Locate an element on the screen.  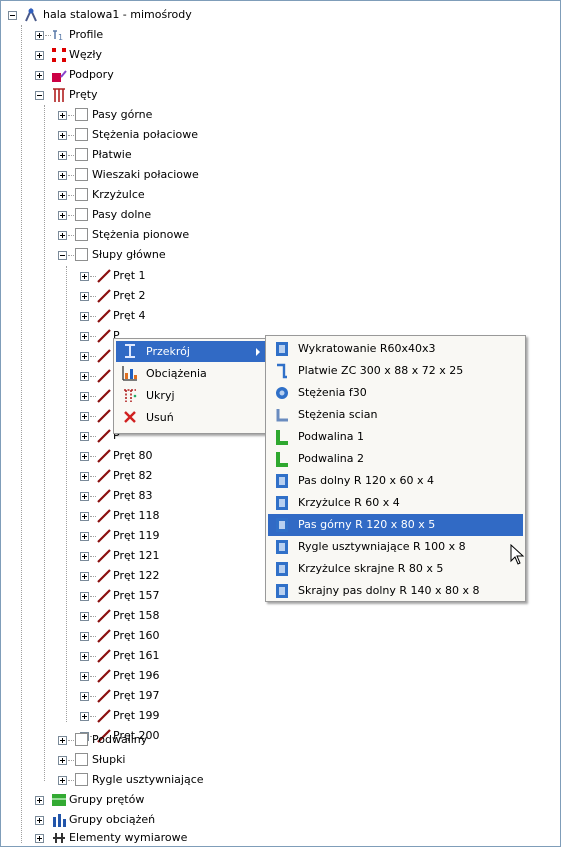
tree-item-bar: Pręt 197 is located at coordinates (131, 696).